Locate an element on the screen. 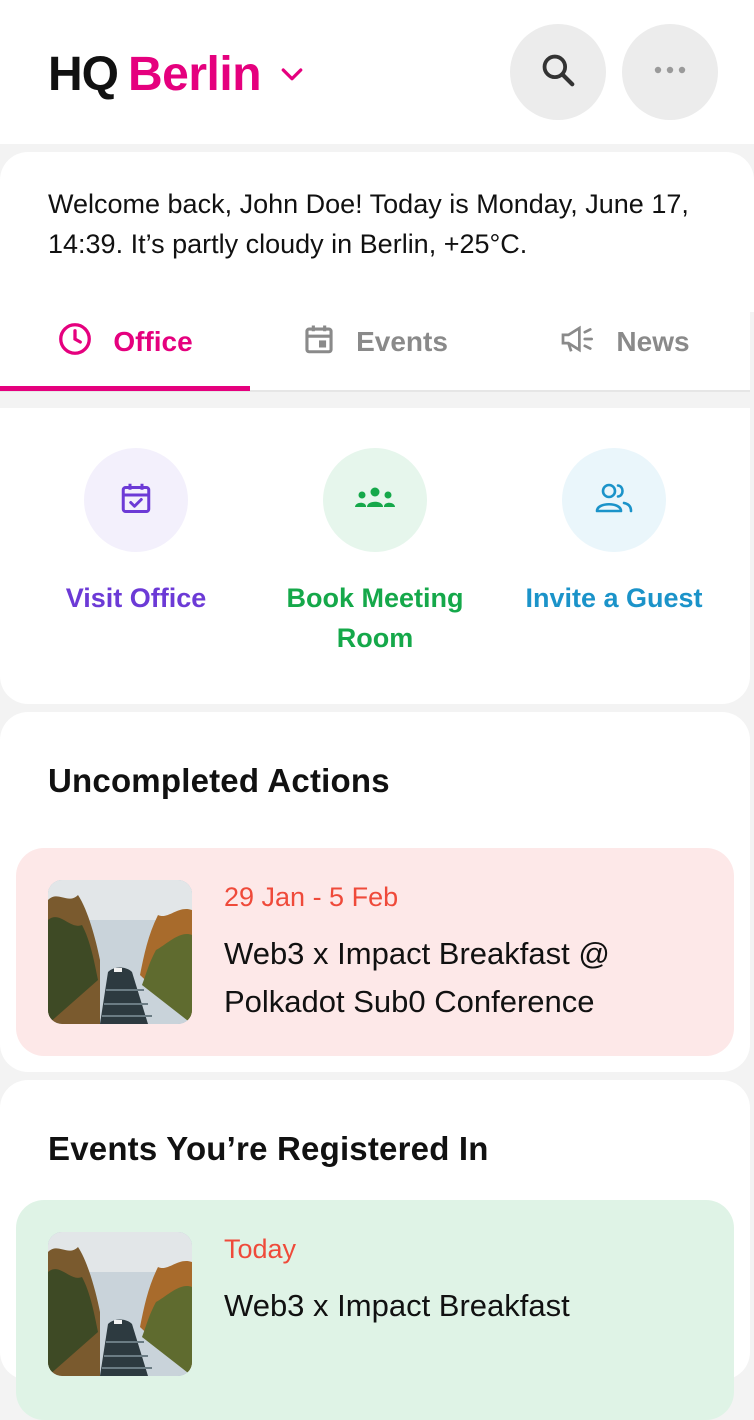  section-title: Events You’re Registered In is located at coordinates (268, 1148).